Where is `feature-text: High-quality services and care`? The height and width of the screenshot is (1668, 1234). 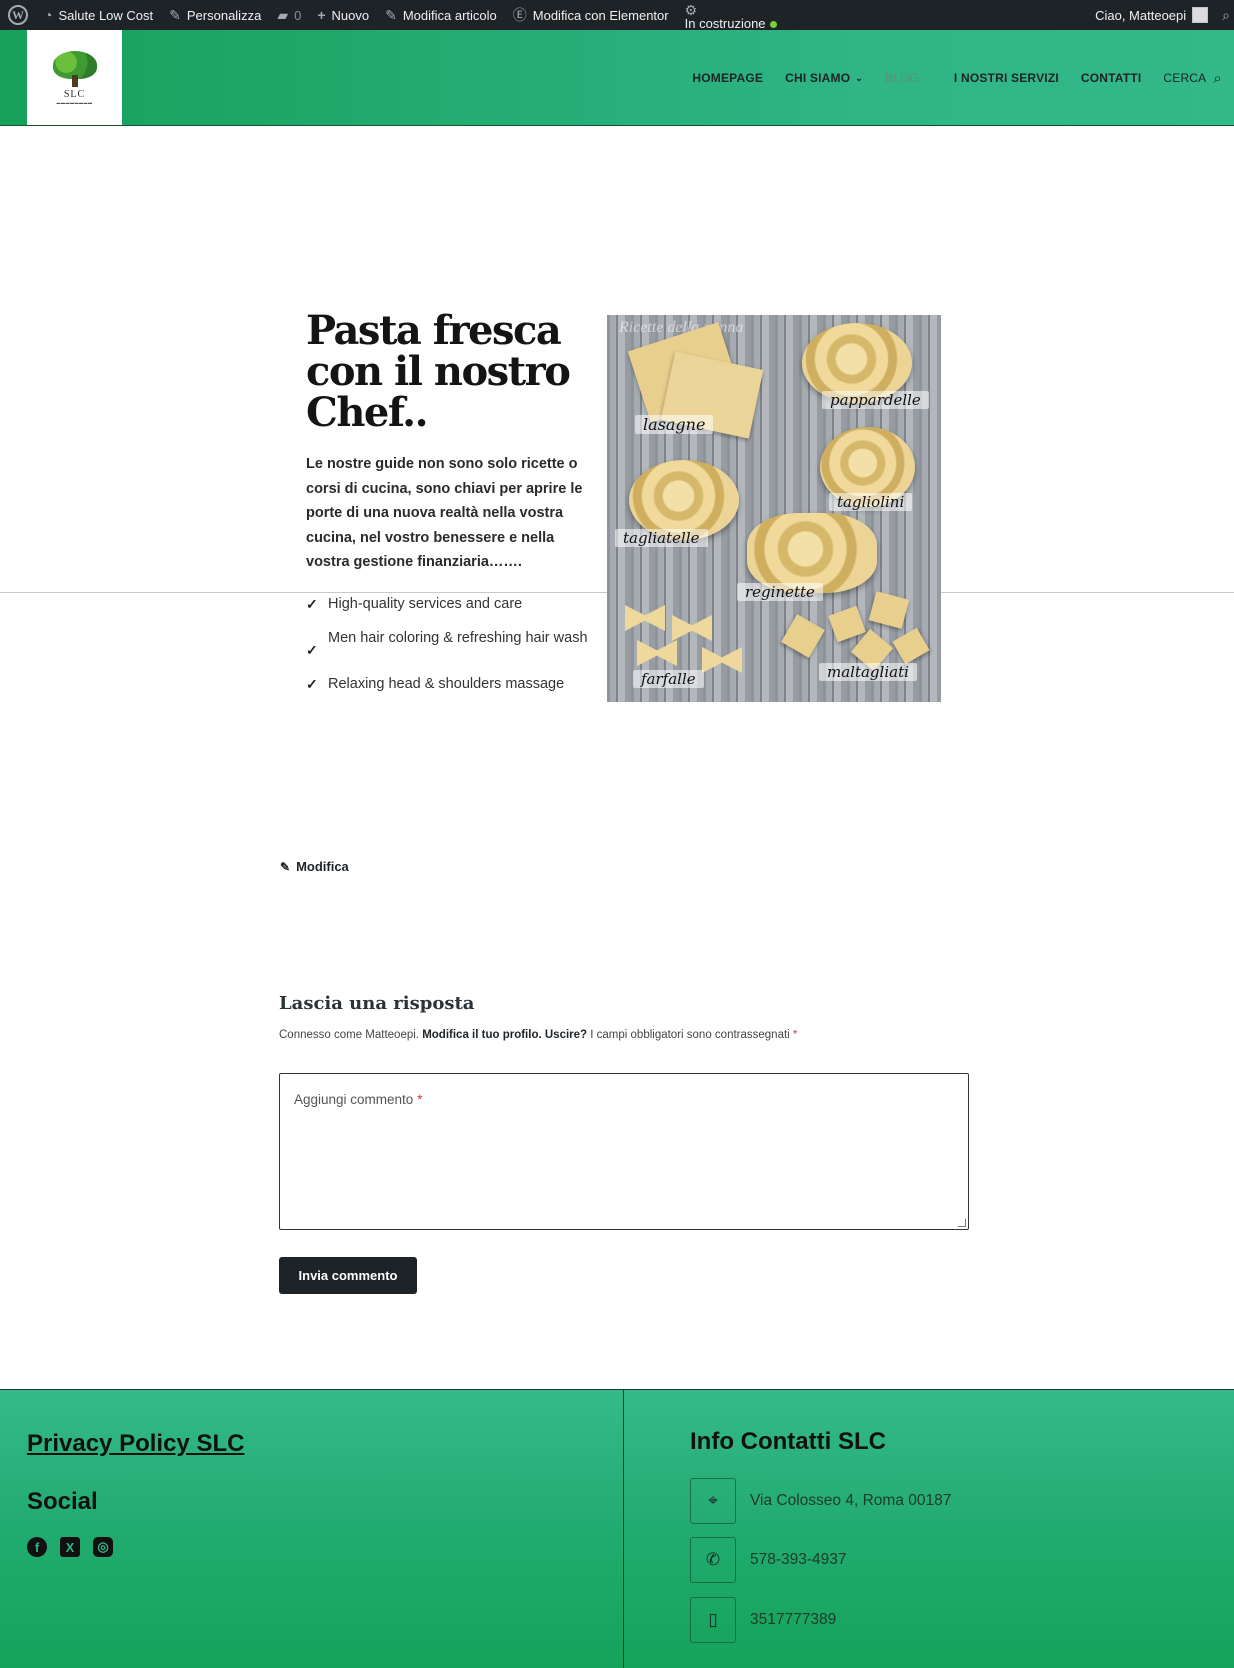 feature-text: High-quality services and care is located at coordinates (425, 604).